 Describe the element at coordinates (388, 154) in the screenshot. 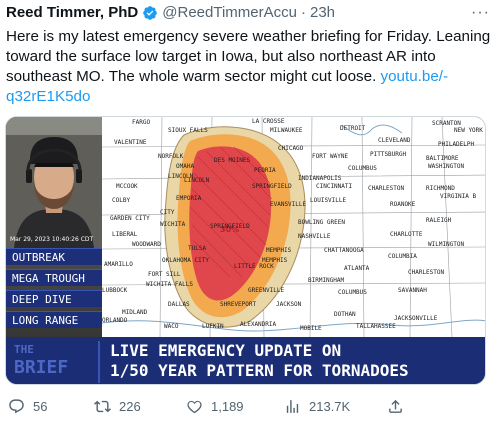

I see `city-label: PITTSBURGH` at that location.